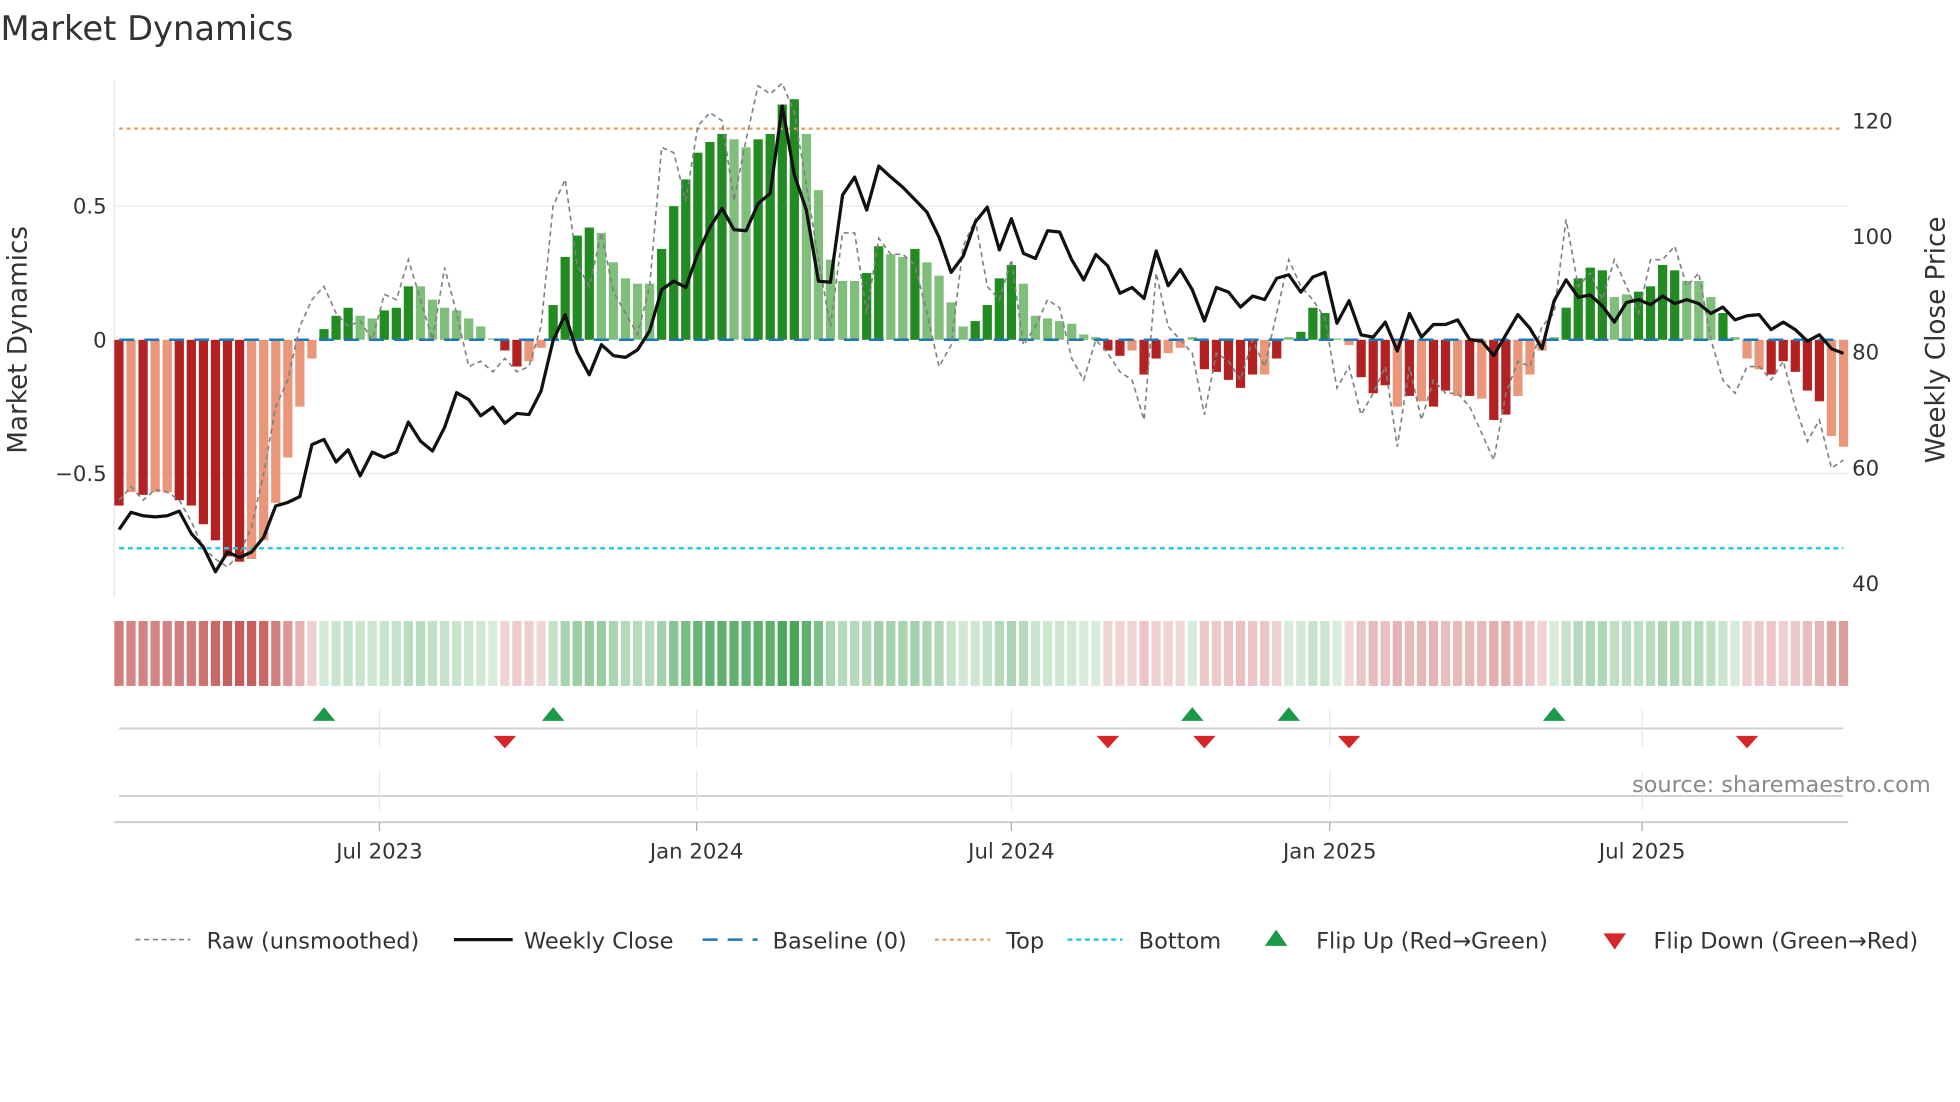  I want to click on x-tick-label: Jul 2024, so click(1010, 851).